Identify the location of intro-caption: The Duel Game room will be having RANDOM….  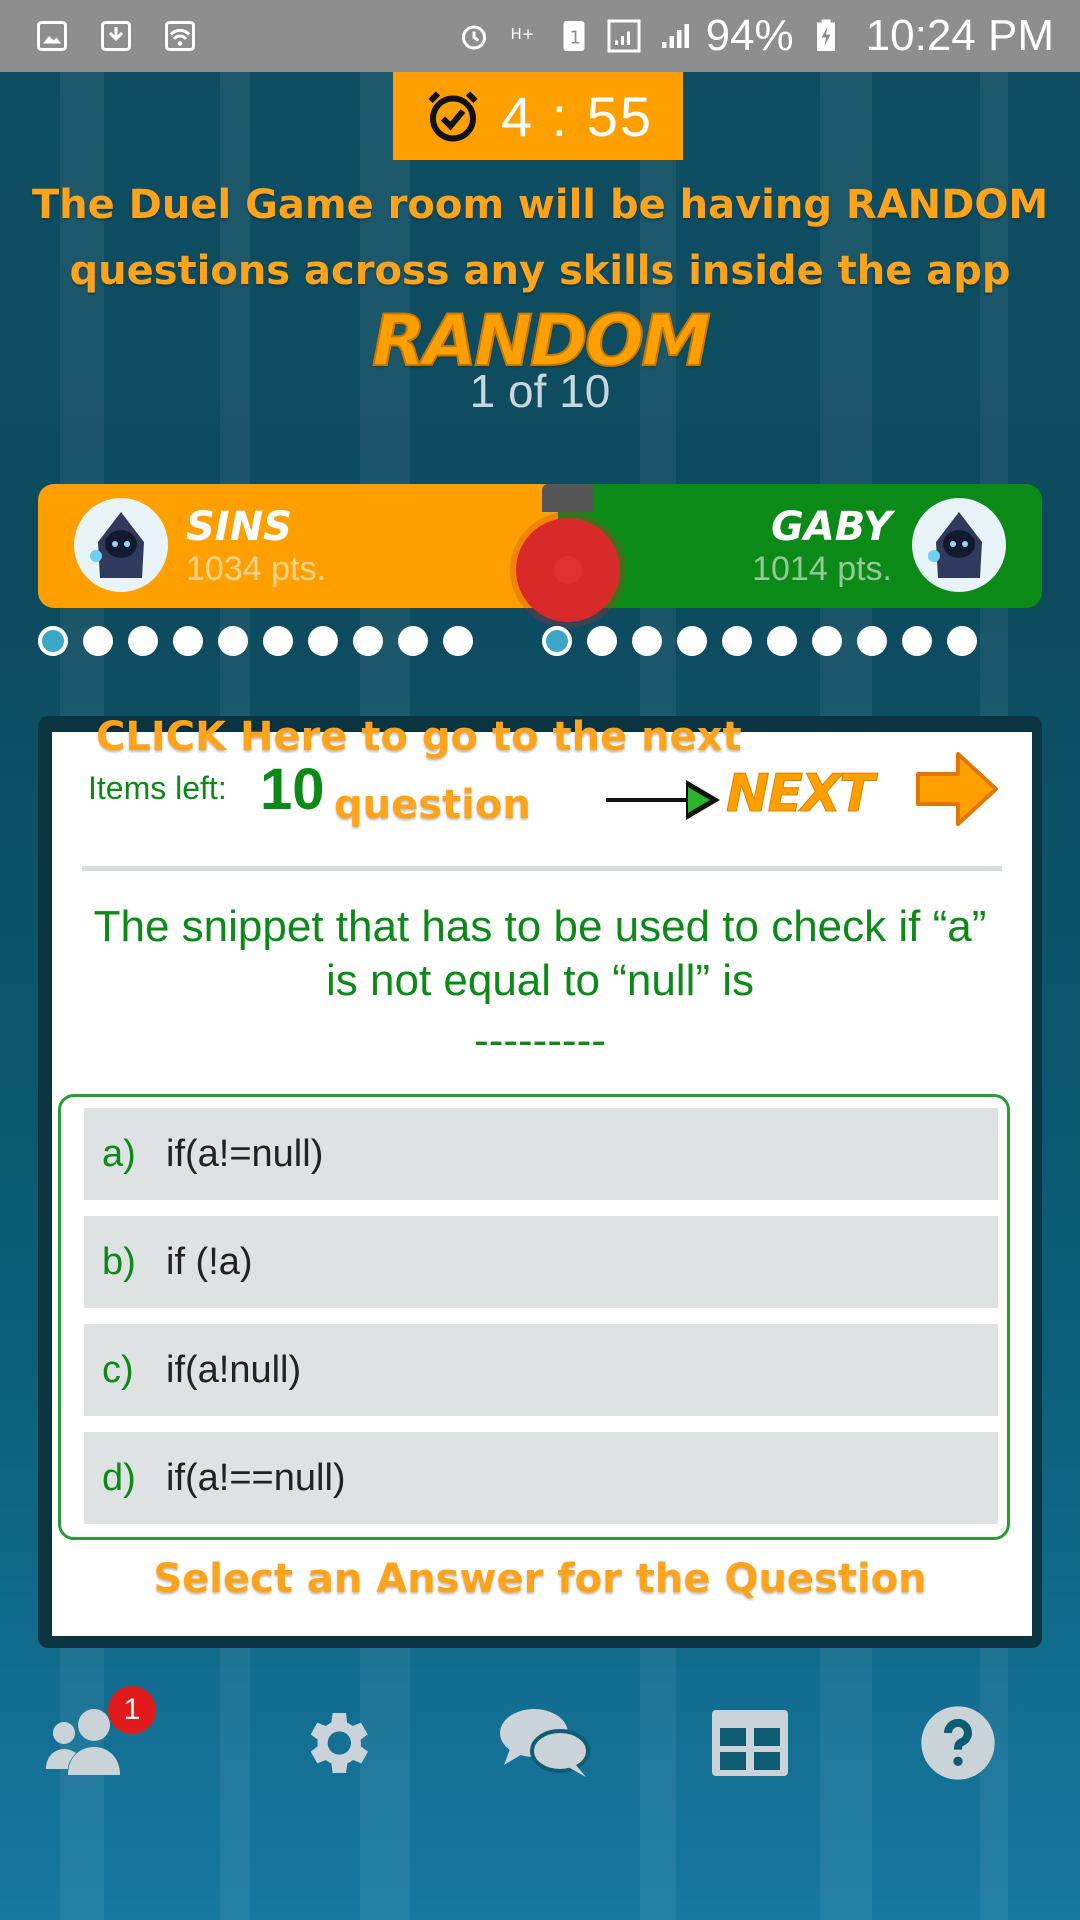
(540, 238).